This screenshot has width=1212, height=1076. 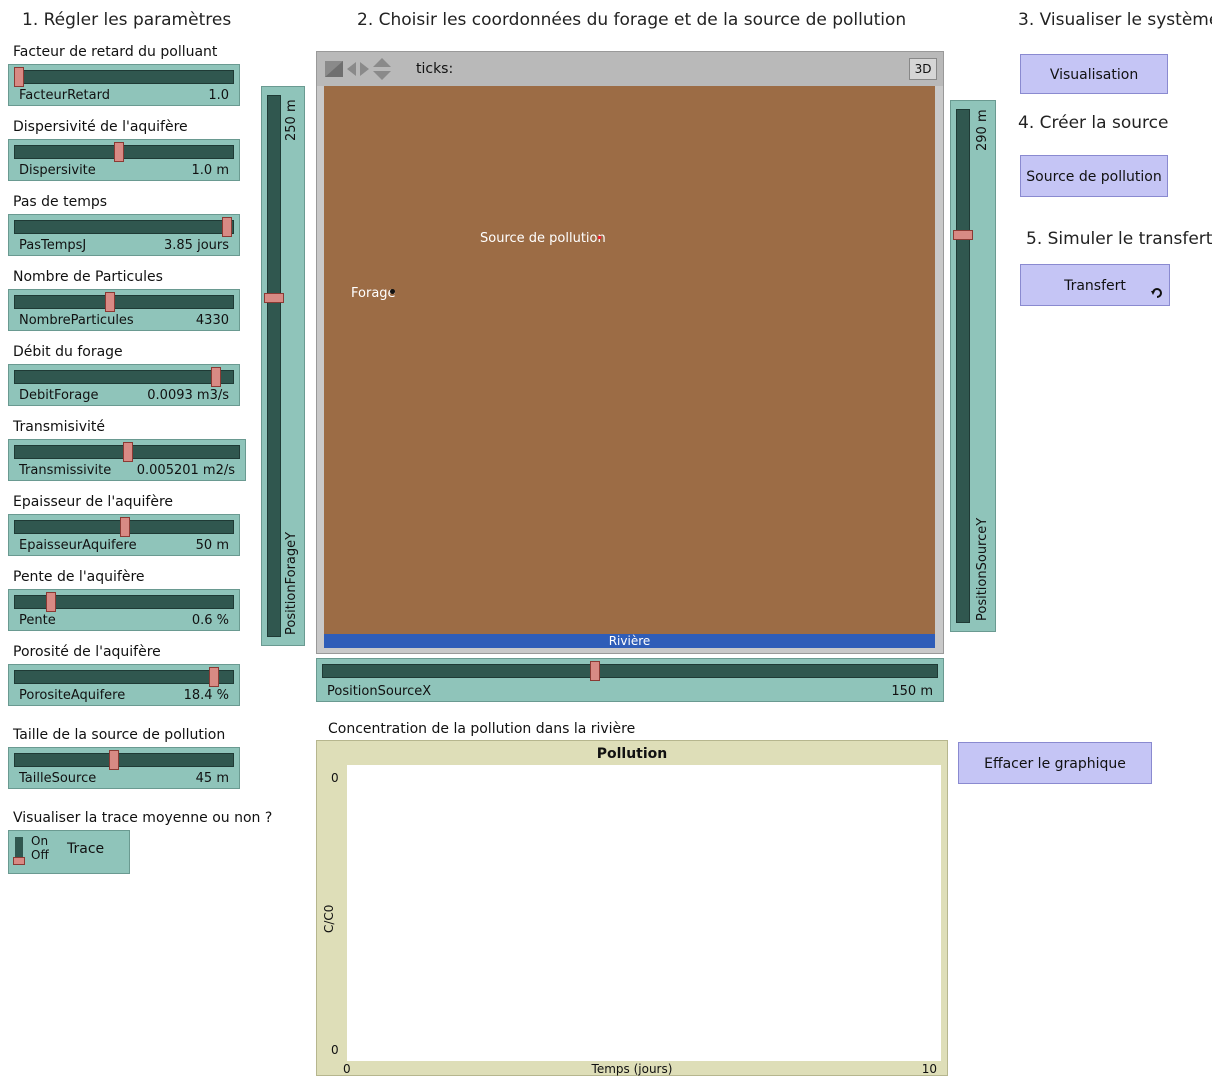 I want to click on trace-on-label: On, so click(x=40, y=841).